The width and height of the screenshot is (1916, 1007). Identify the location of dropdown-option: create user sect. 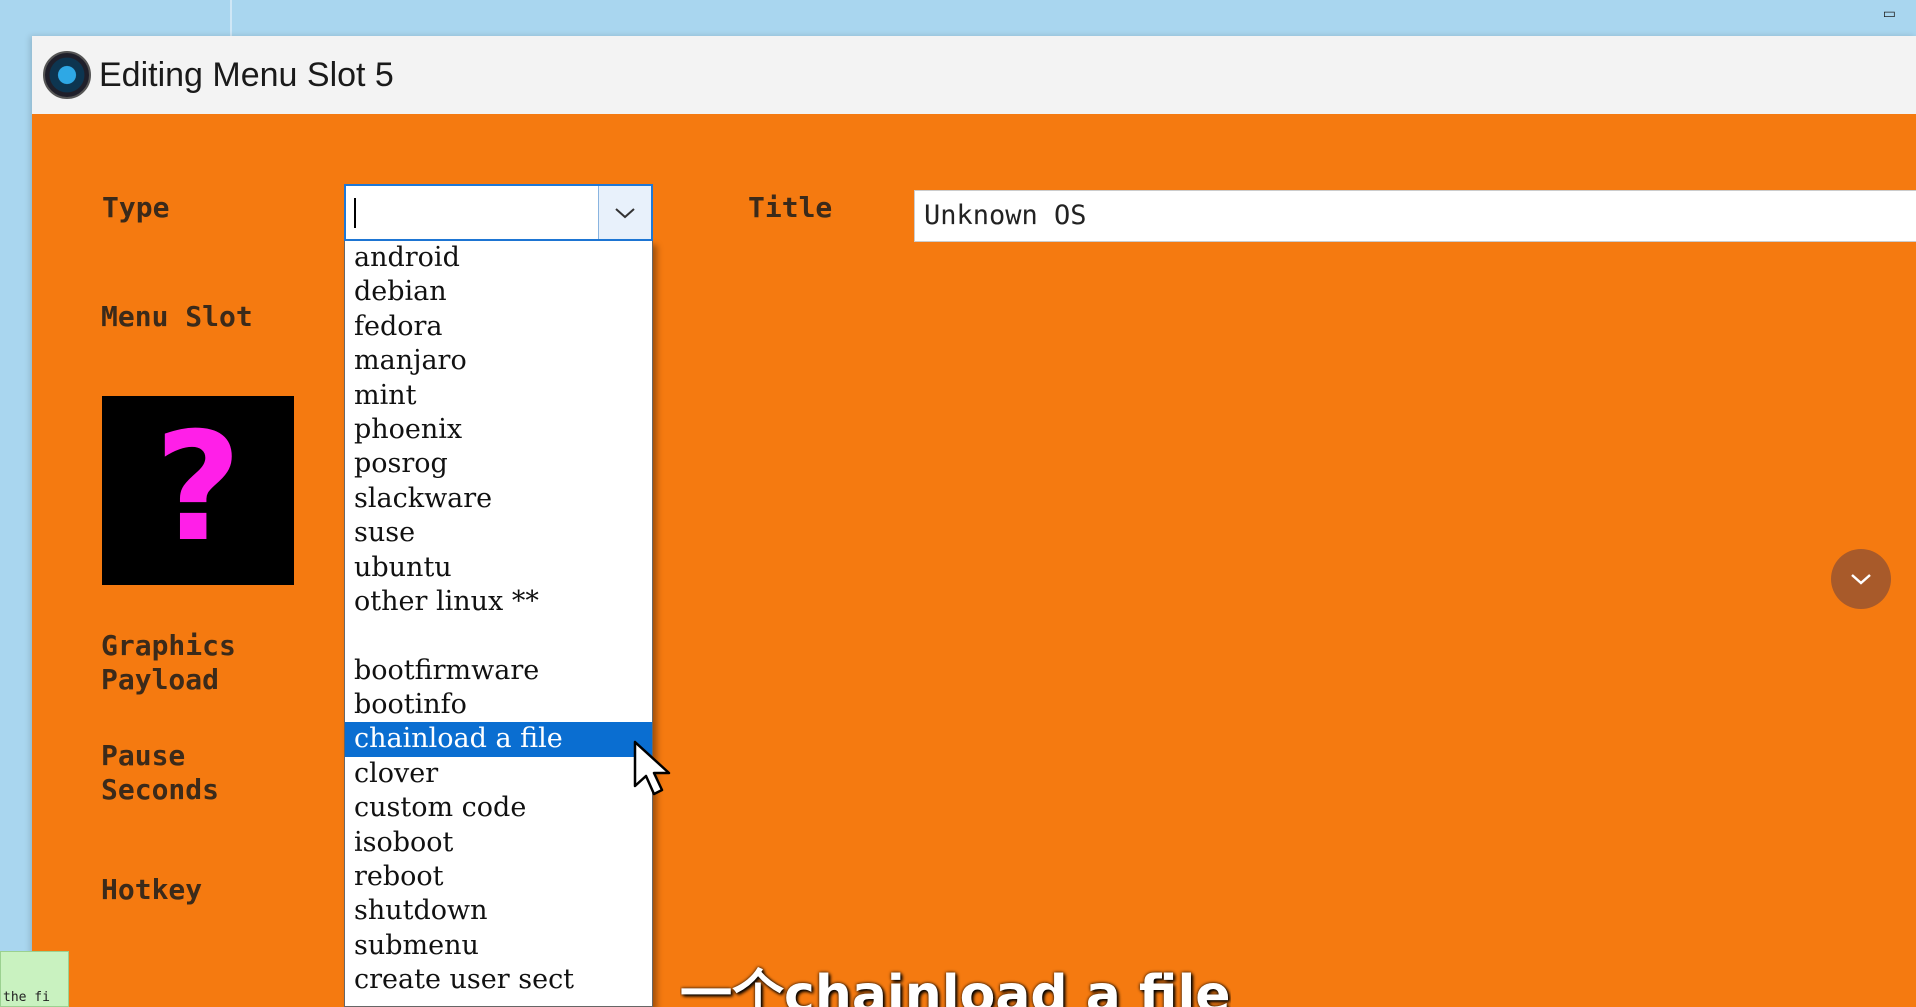
(498, 980).